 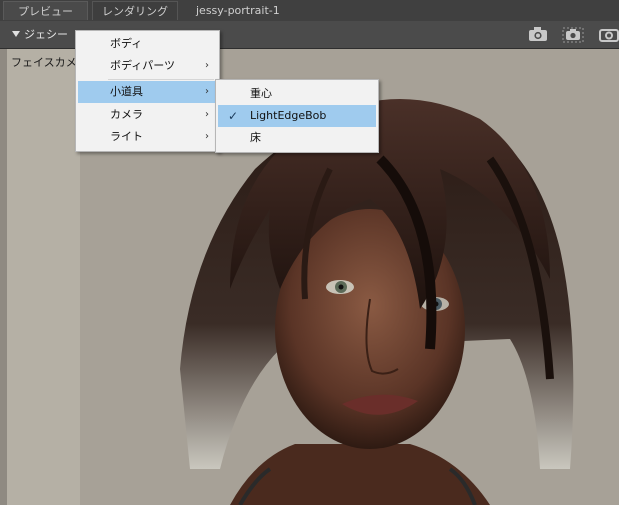 I want to click on menu-item-lights: ライト ›, so click(x=147, y=137).